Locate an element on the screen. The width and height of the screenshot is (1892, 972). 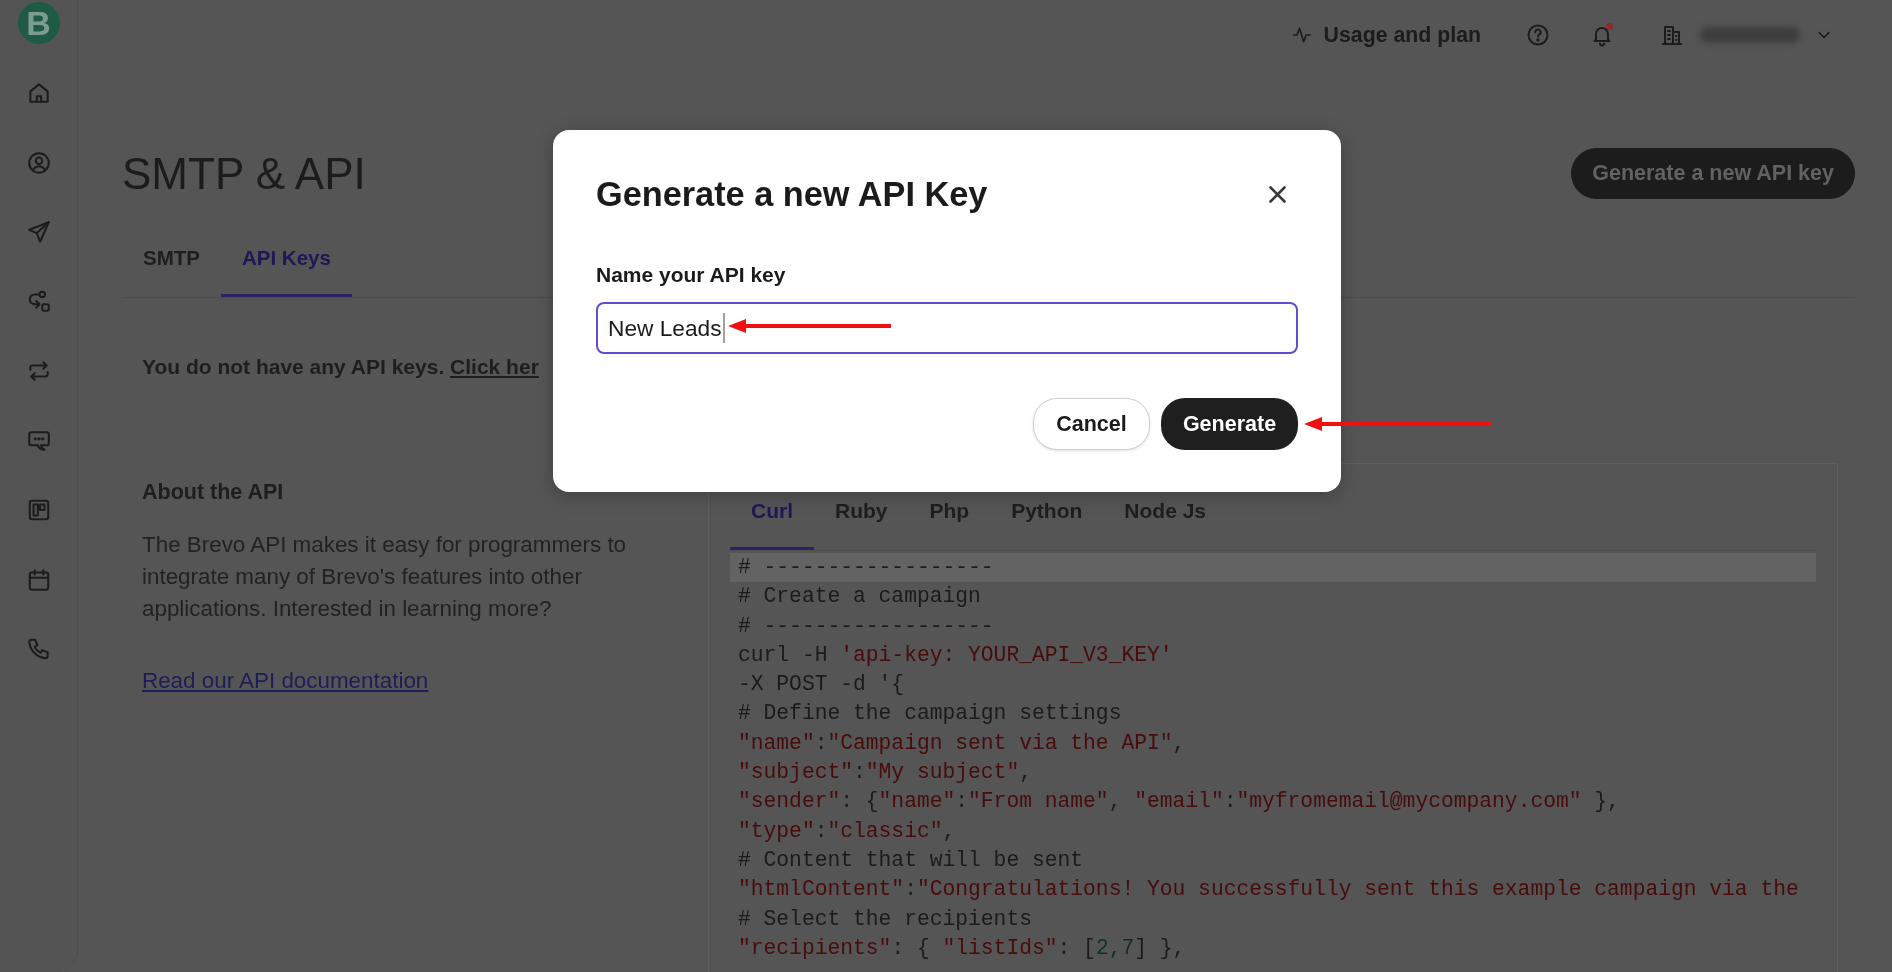
code-line: # Content that will be sent is located at coordinates (911, 860).